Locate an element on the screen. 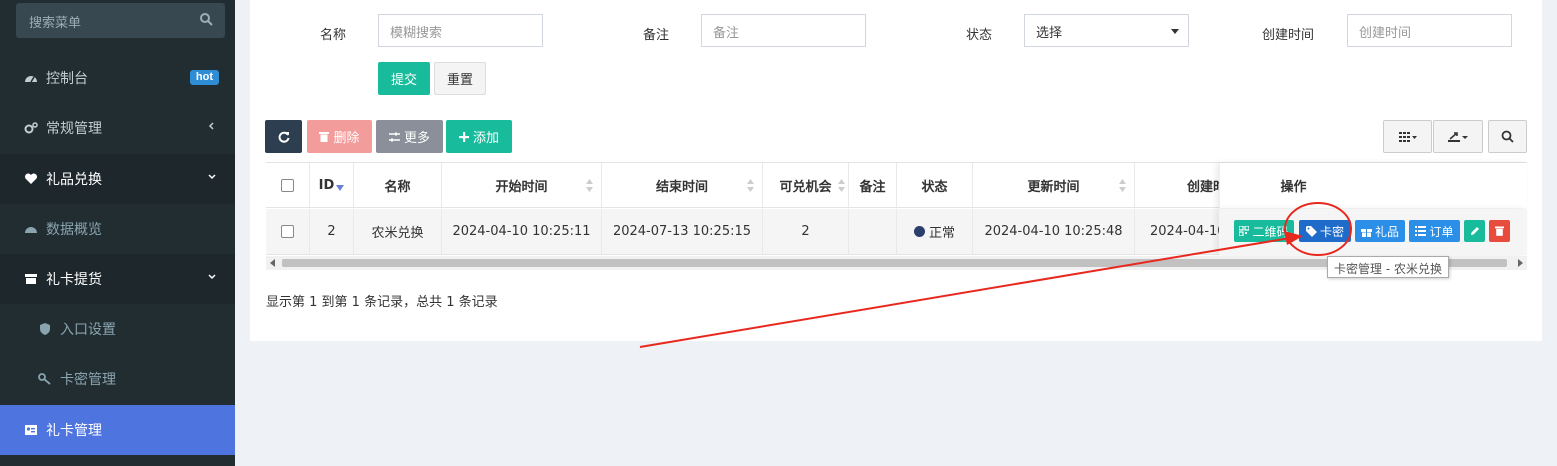 This screenshot has width=1557, height=466. col-end-time: 结束时间 is located at coordinates (682, 185).